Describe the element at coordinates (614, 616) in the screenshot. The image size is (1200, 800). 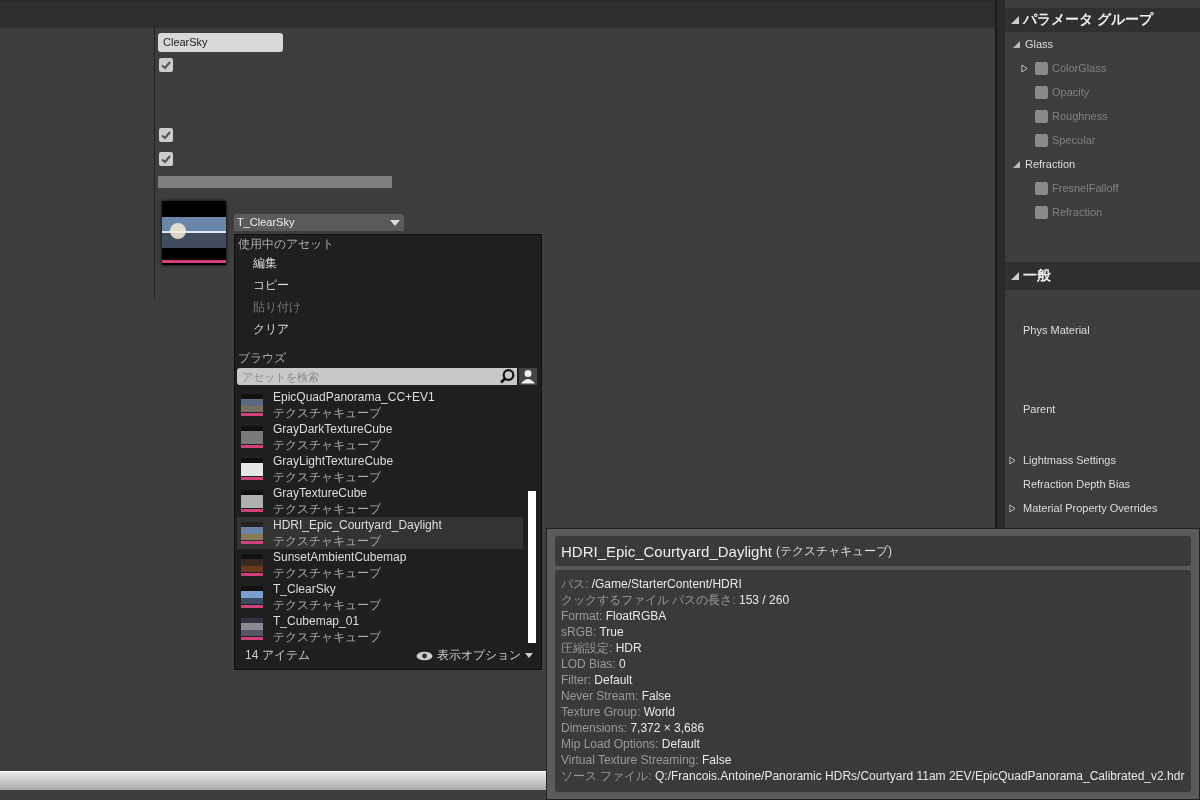
I see `tooltip-row-text: Format: FloatRGBA` at that location.